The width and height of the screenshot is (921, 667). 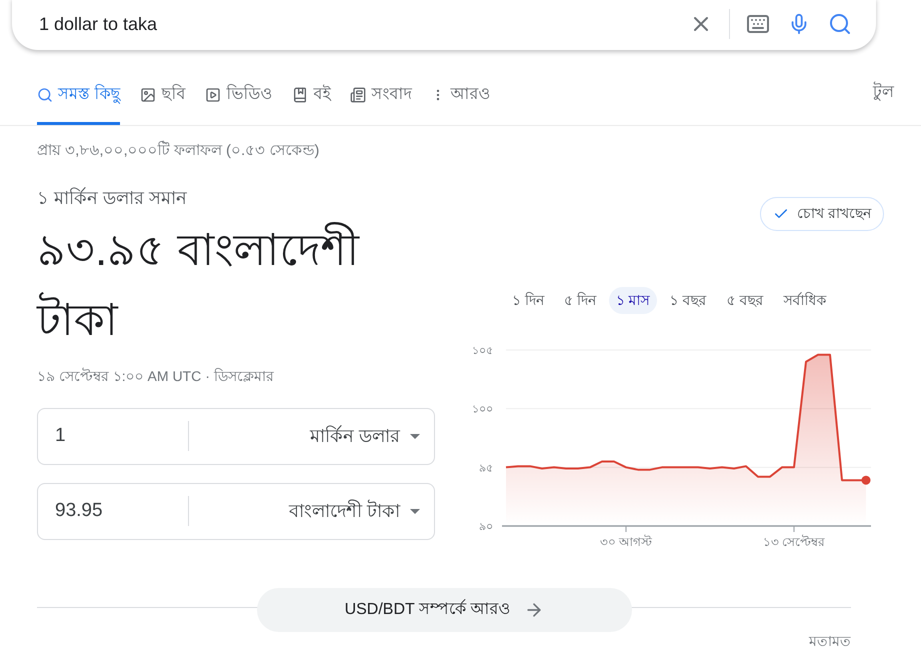 What do you see at coordinates (482, 409) in the screenshot?
I see `y-axis-label: ১০০` at bounding box center [482, 409].